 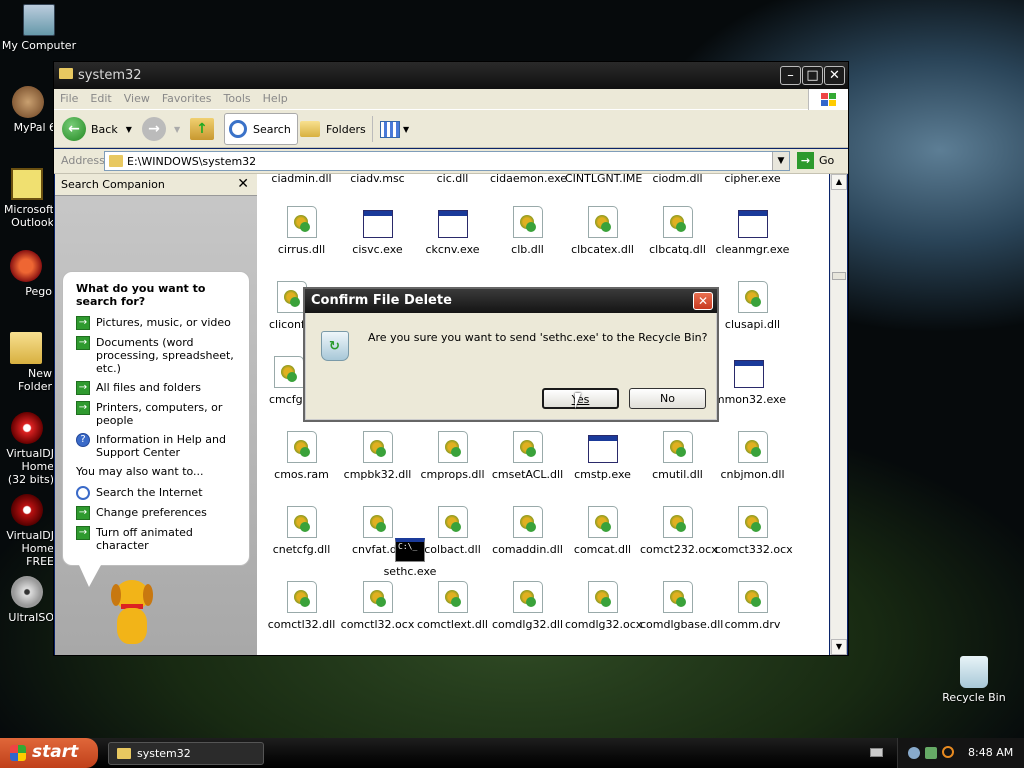 What do you see at coordinates (161, 446) in the screenshot?
I see `option-label: Information in Help and Support Center` at bounding box center [161, 446].